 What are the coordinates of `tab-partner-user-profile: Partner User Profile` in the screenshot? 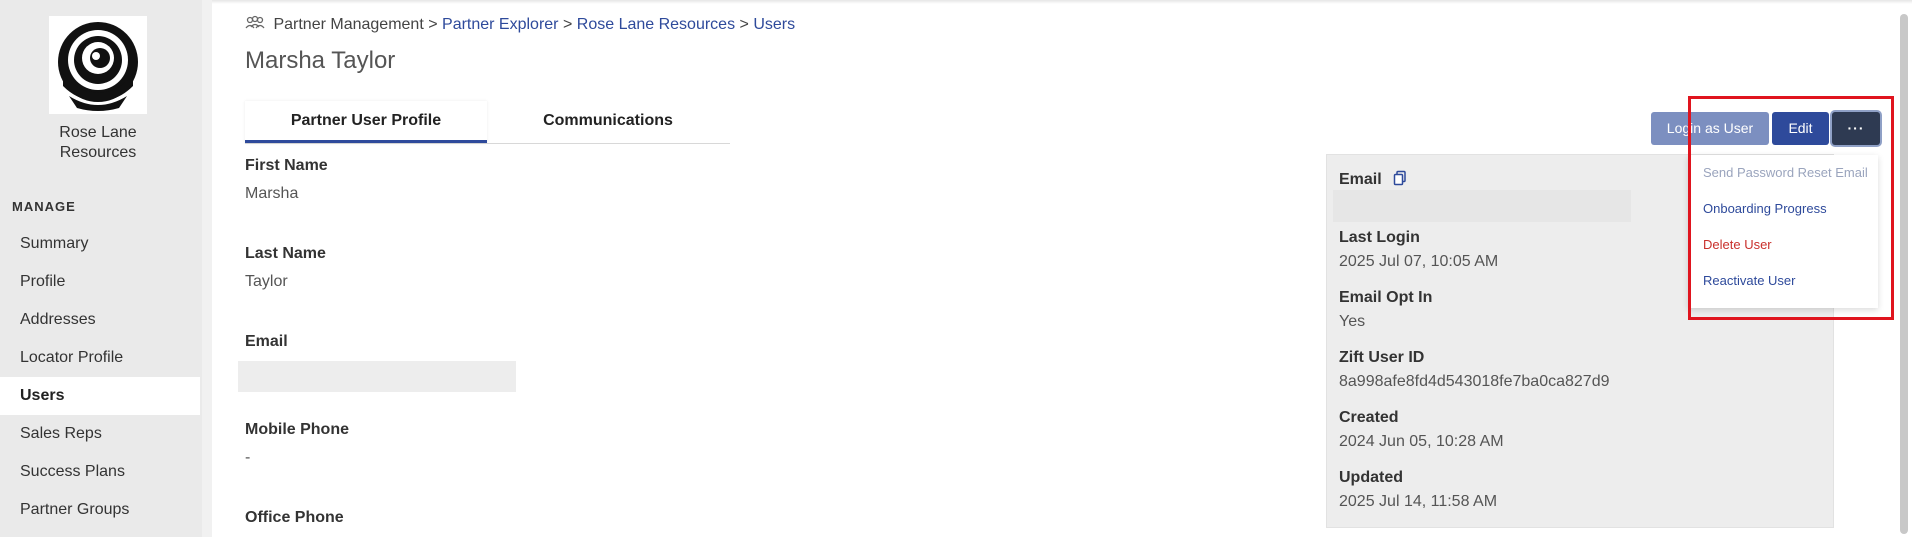 It's located at (366, 122).